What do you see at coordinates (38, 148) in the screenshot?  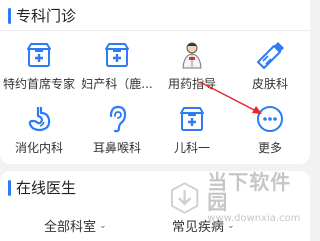 I see `department-label: 消化内科` at bounding box center [38, 148].